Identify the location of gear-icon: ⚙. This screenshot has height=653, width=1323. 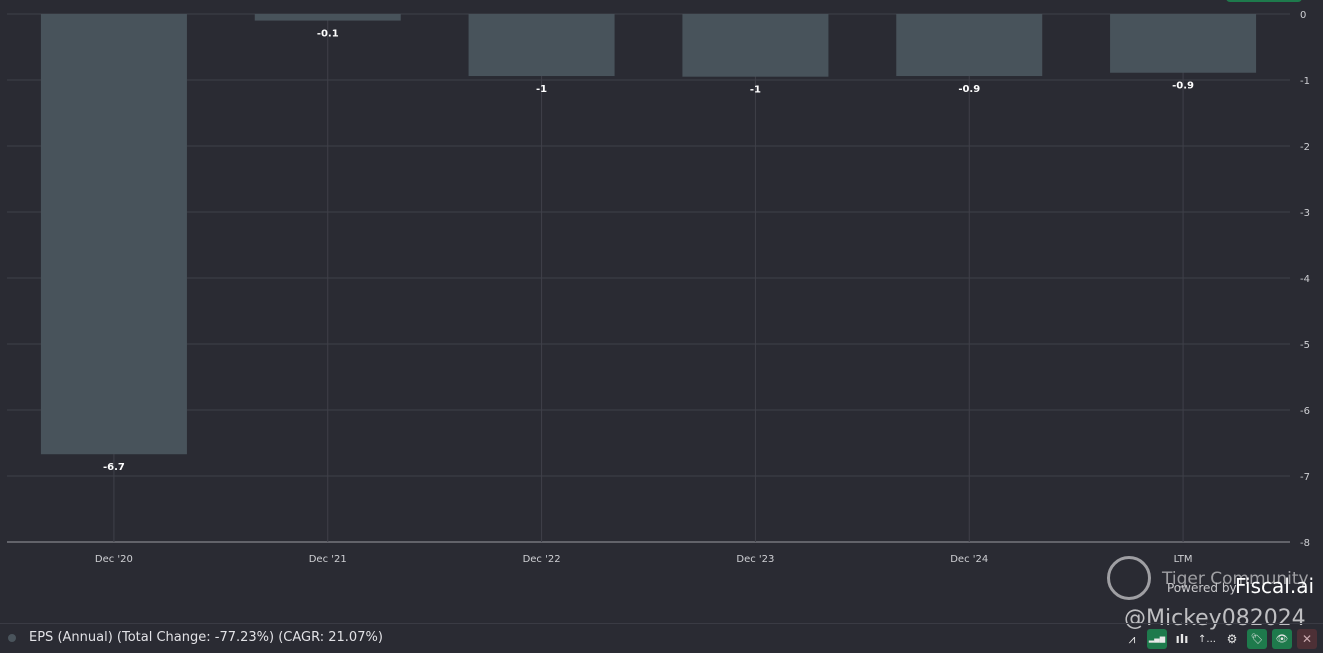
(1232, 639).